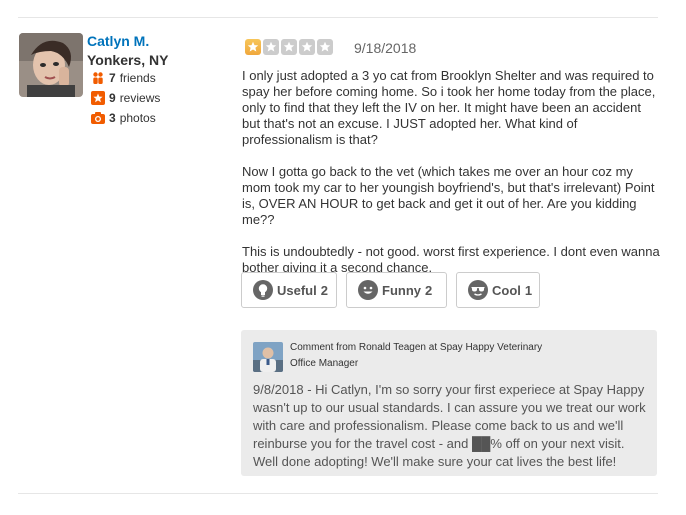 This screenshot has width=686, height=515. Describe the element at coordinates (112, 98) in the screenshot. I see `reviews-count: 9` at that location.